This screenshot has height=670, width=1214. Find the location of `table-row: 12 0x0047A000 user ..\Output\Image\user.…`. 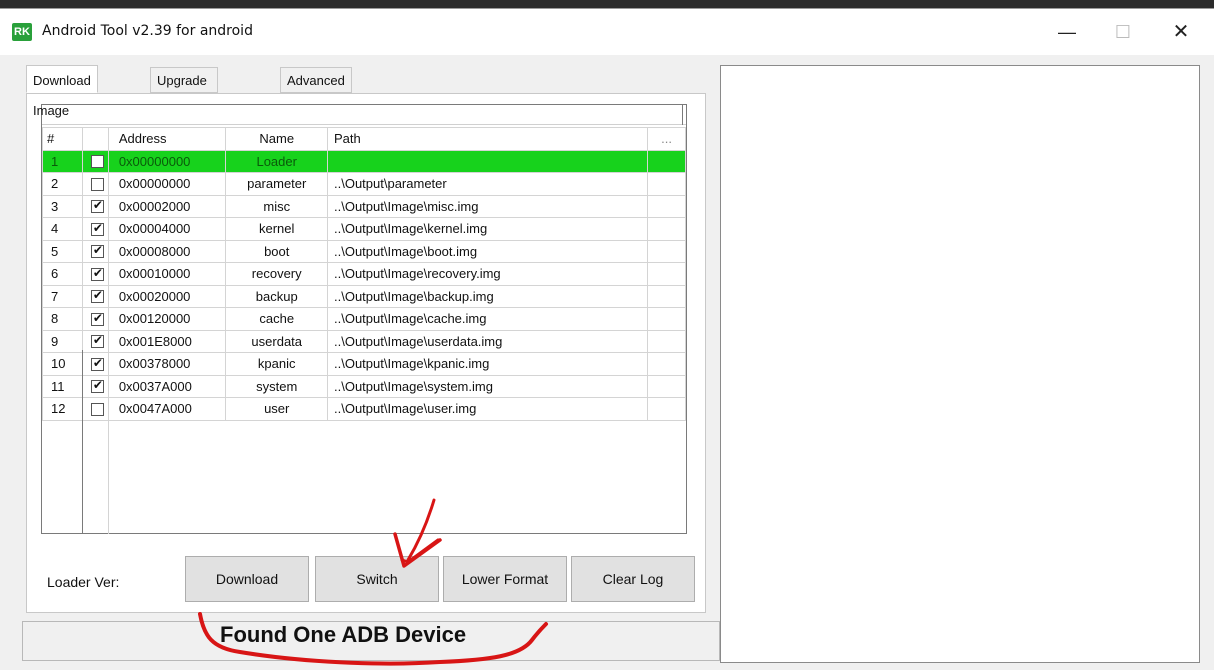

table-row: 12 0x0047A000 user ..\Output\Image\user.… is located at coordinates (364, 409).